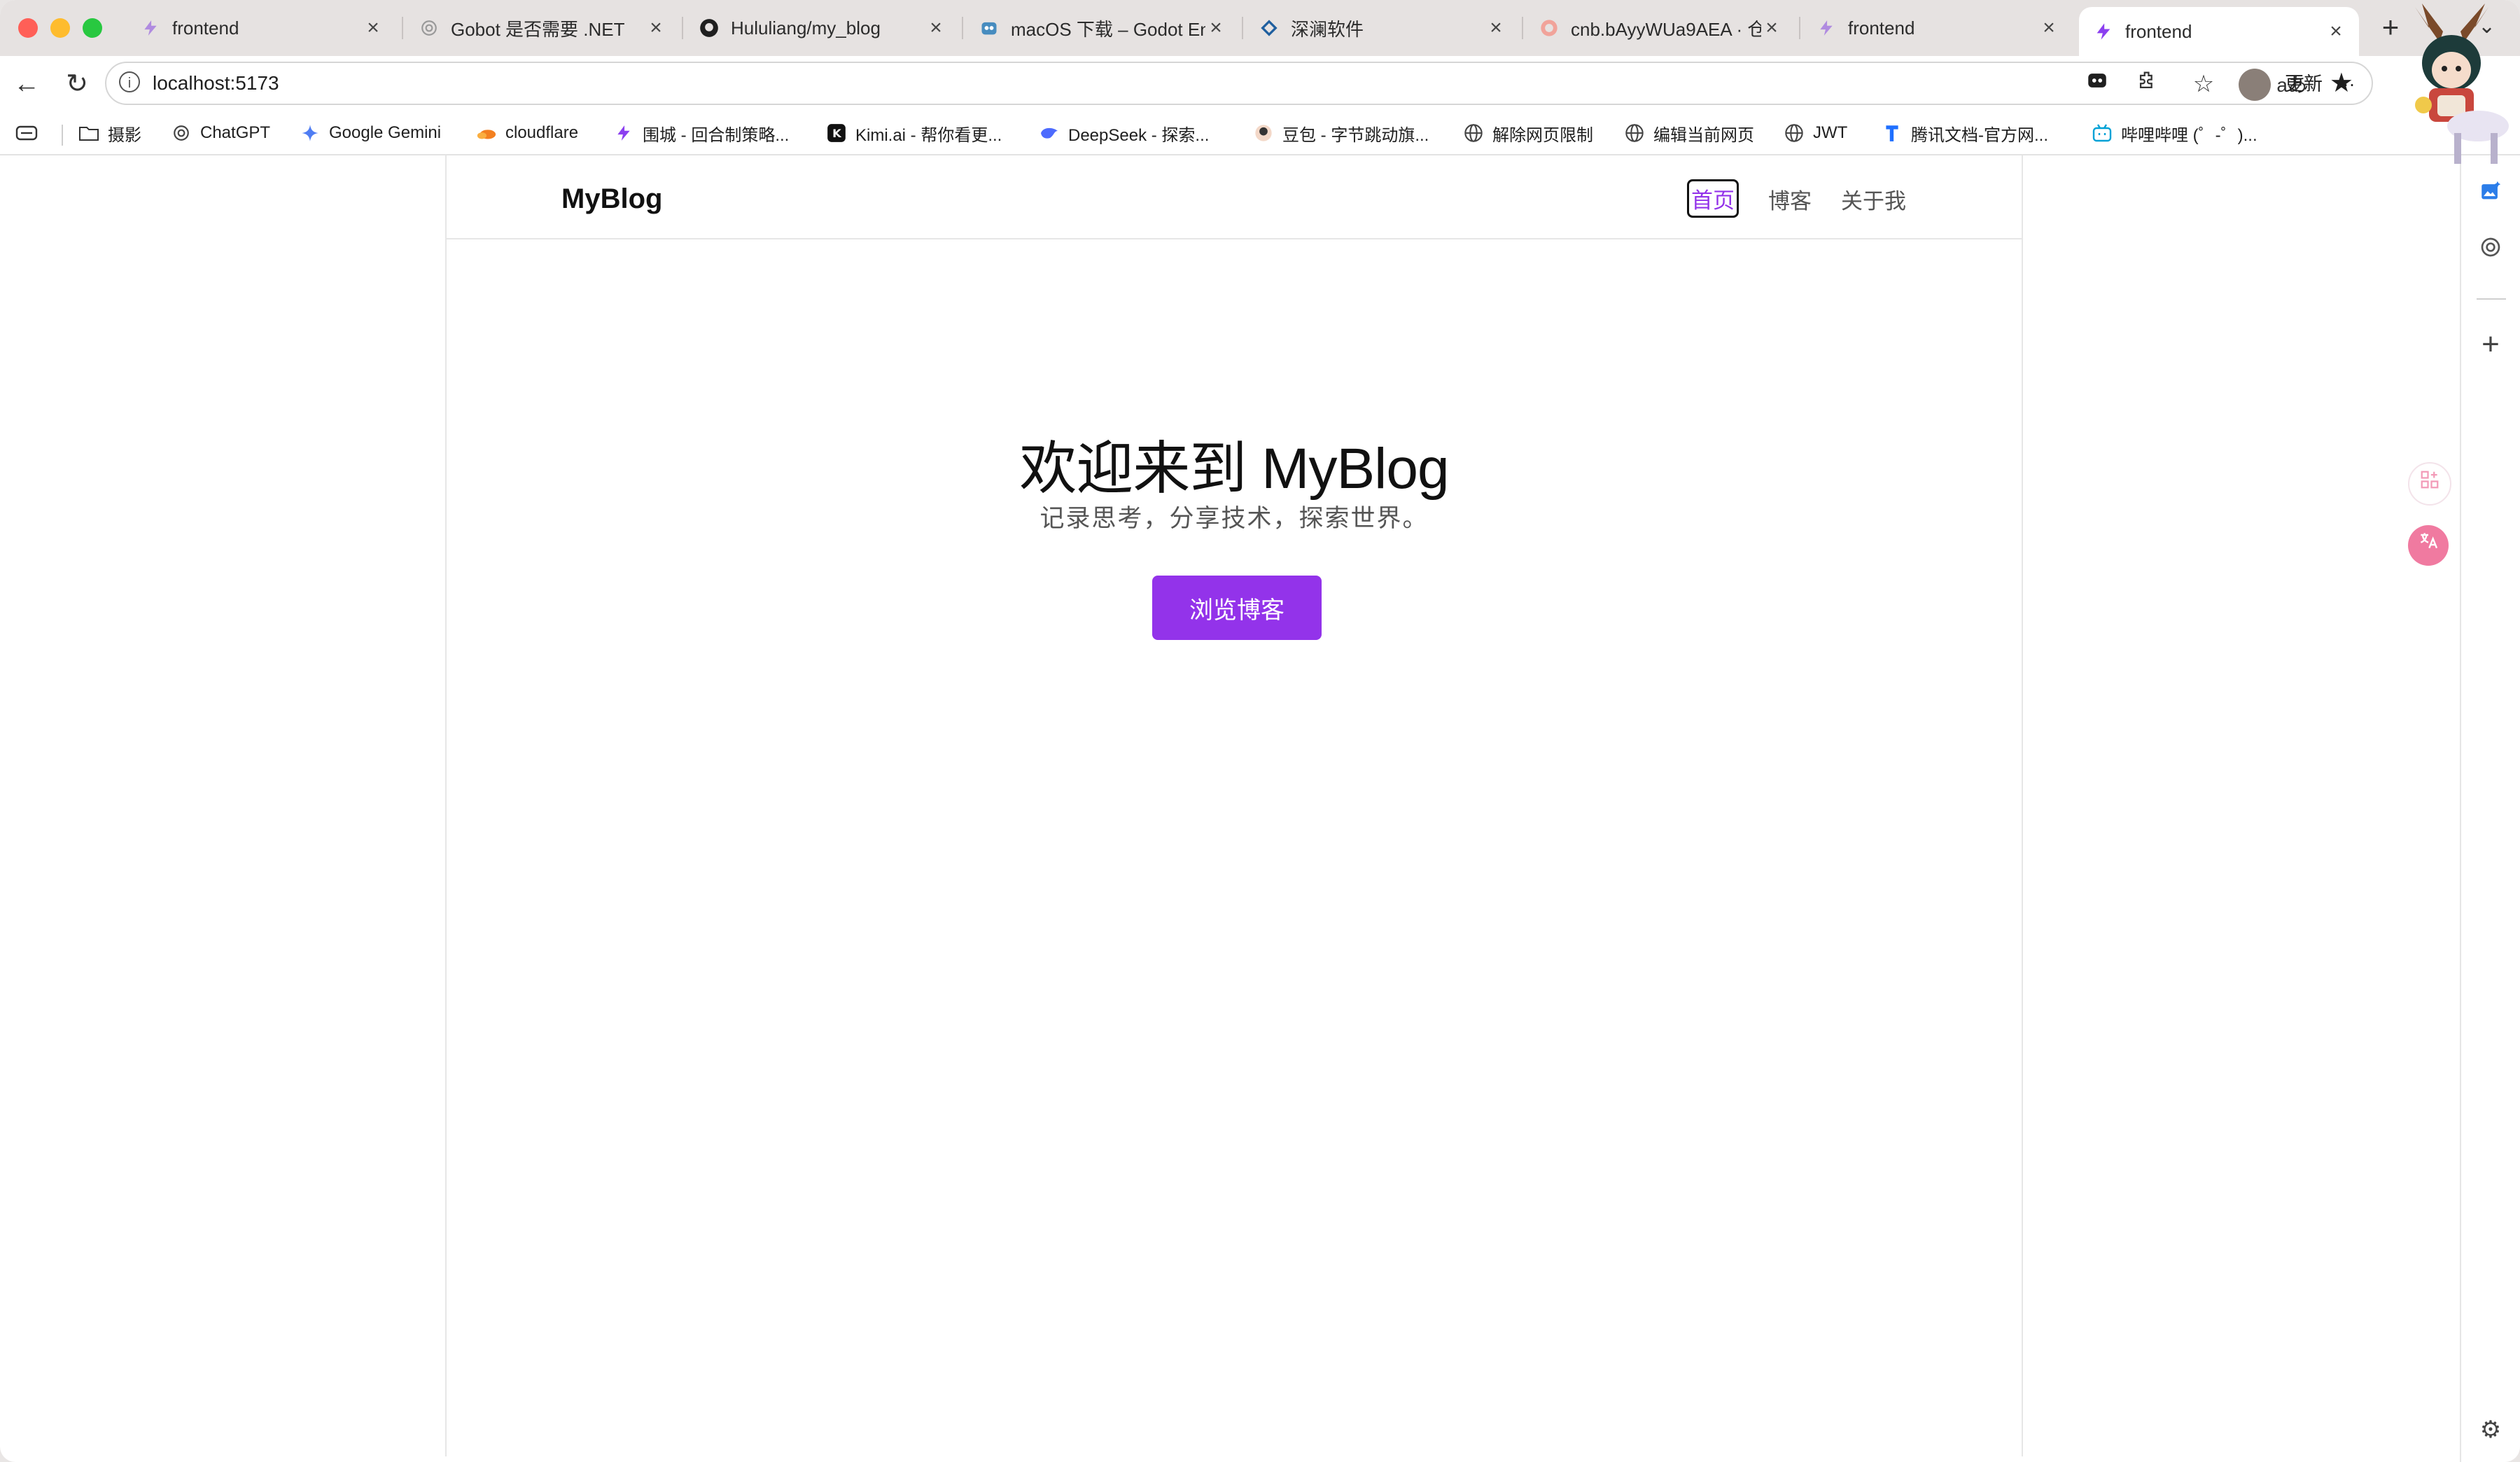 This screenshot has height=1462, width=2520. Describe the element at coordinates (2490, 194) in the screenshot. I see `image-tool-icon` at that location.